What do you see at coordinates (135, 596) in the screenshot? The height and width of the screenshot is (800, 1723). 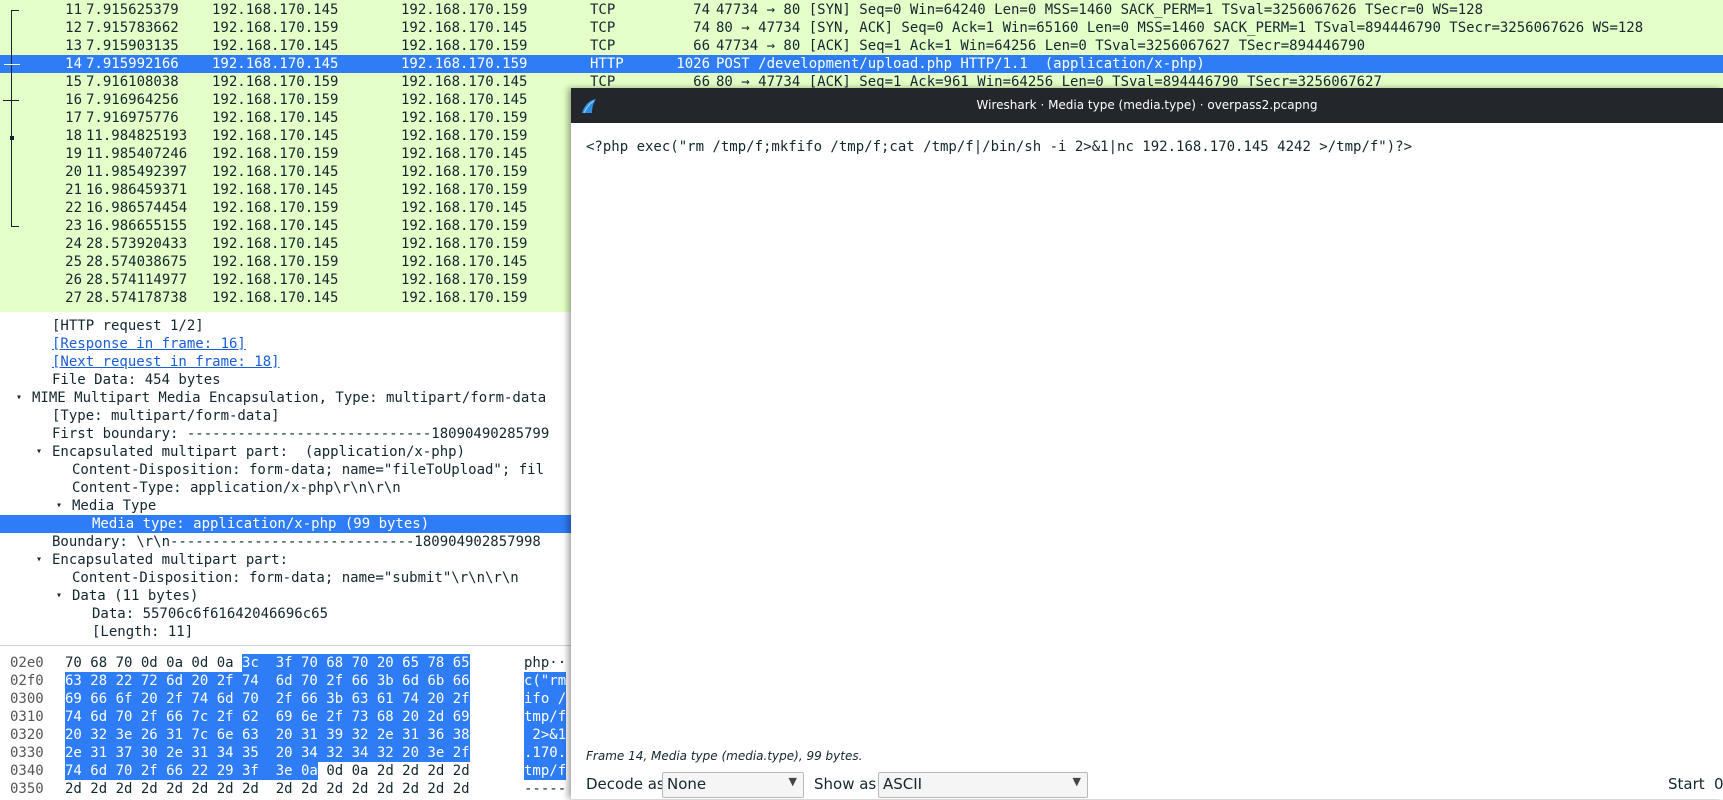 I see `tree-item-label: Data (11 bytes)` at bounding box center [135, 596].